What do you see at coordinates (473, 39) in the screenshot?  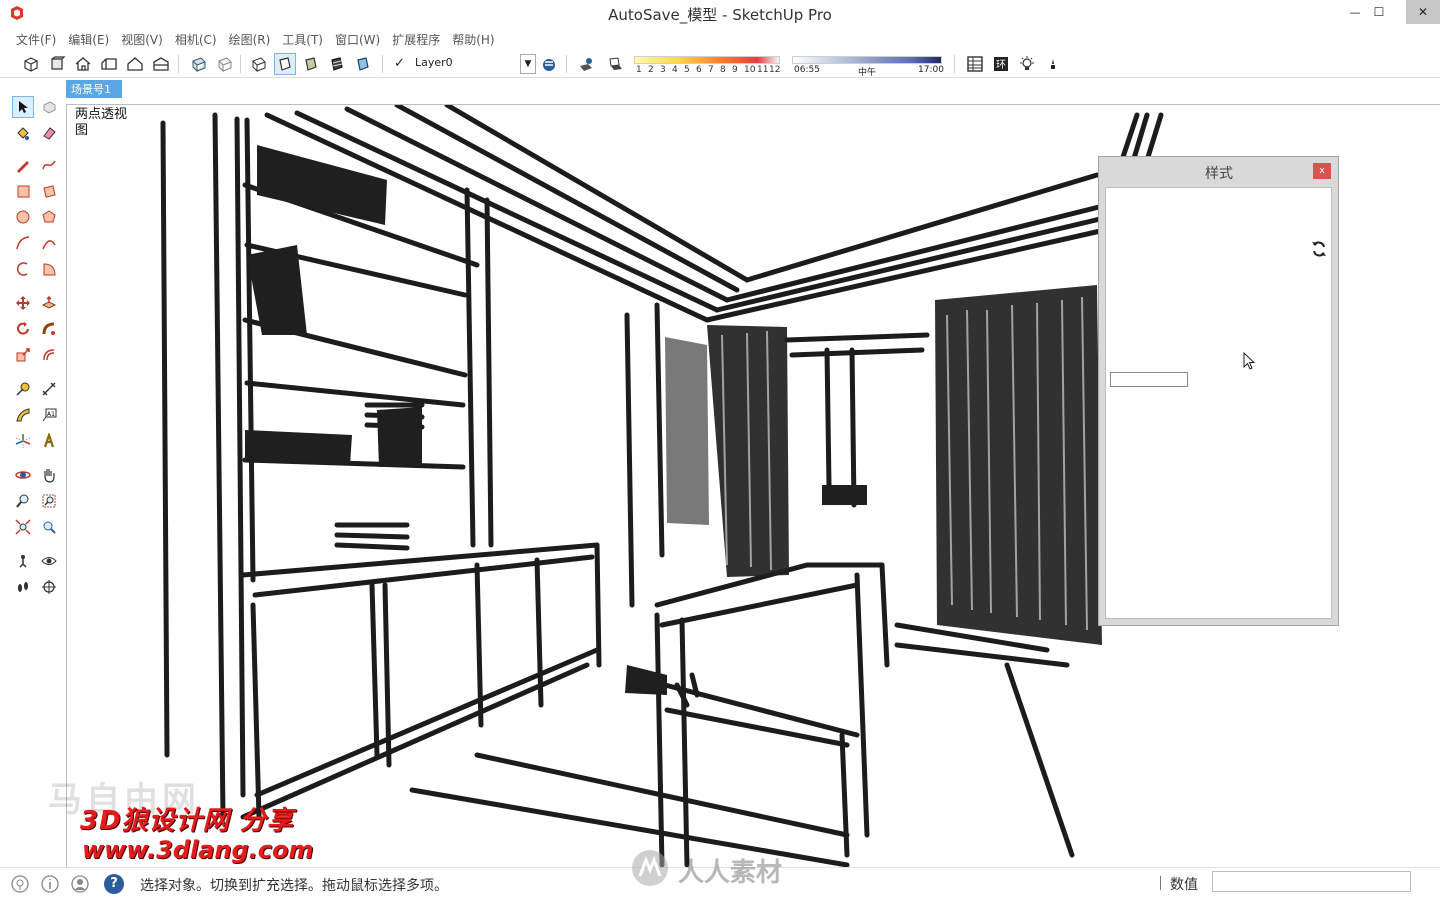 I see `menu-help: 帮助(H)` at bounding box center [473, 39].